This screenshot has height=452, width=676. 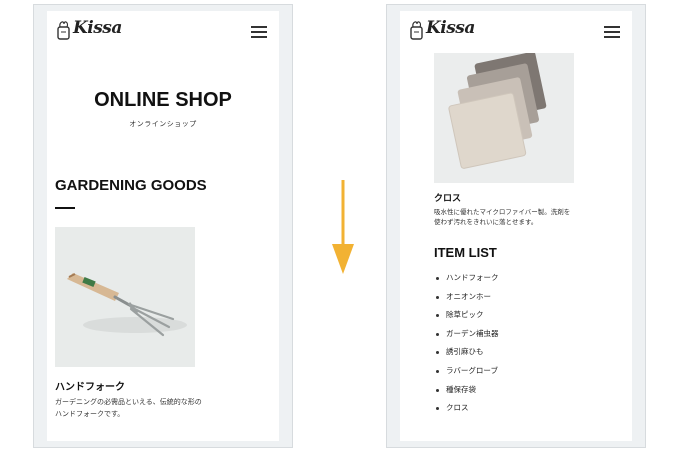 What do you see at coordinates (466, 334) in the screenshot?
I see `list-item: ガーデン補虫器` at bounding box center [466, 334].